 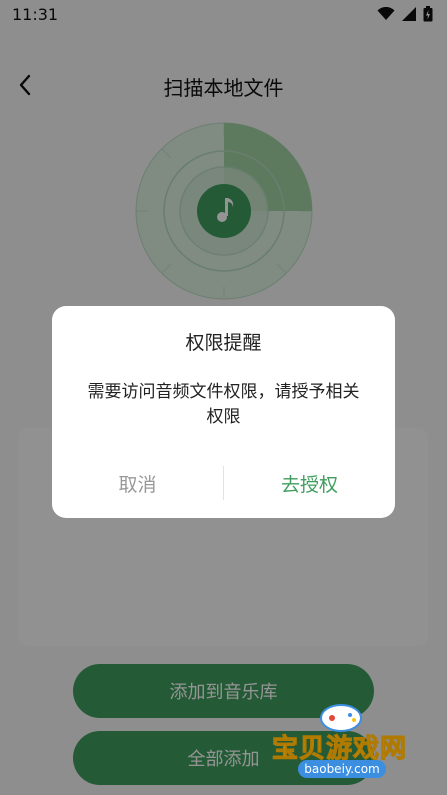 What do you see at coordinates (223, 404) in the screenshot?
I see `dialog-message: 需要访问音频文件权限，请授予相关权限` at bounding box center [223, 404].